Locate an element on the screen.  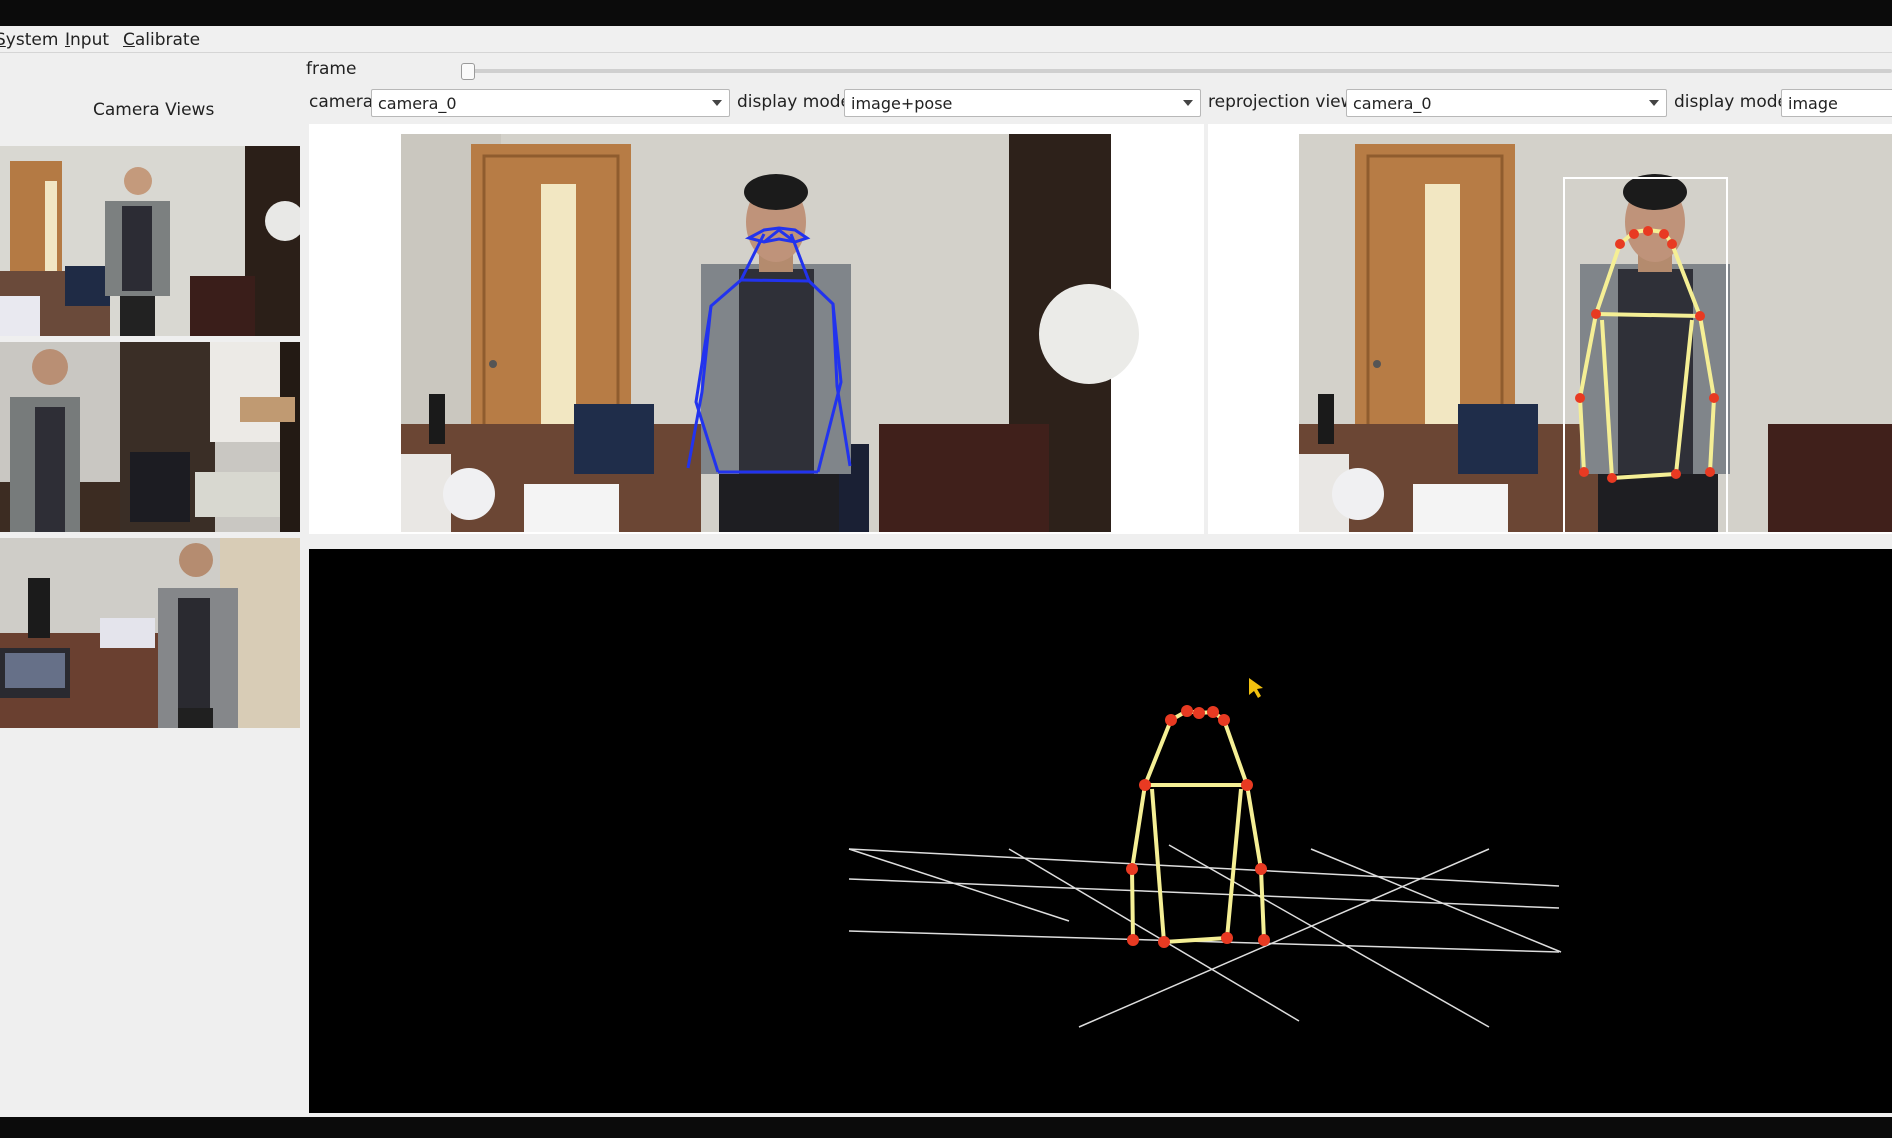
skeleton-3d is located at coordinates (1197, 826).